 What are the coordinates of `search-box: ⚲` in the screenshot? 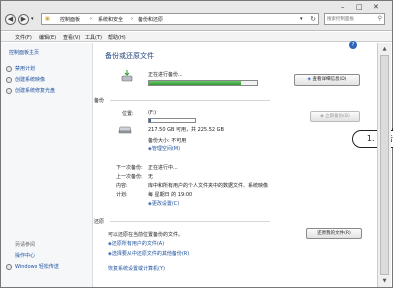 It's located at (354, 19).